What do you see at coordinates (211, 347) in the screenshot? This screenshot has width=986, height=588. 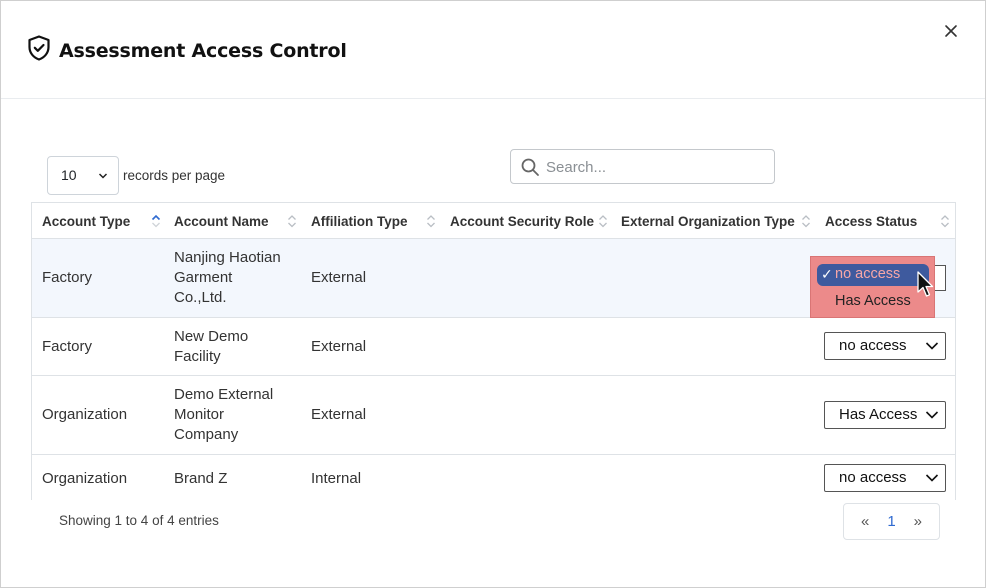 I see `cell-account-name: New Demo Facility` at bounding box center [211, 347].